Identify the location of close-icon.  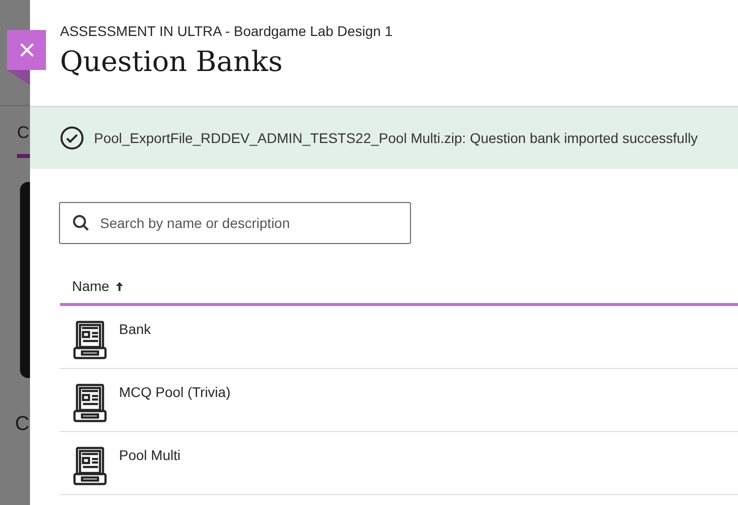
(27, 50).